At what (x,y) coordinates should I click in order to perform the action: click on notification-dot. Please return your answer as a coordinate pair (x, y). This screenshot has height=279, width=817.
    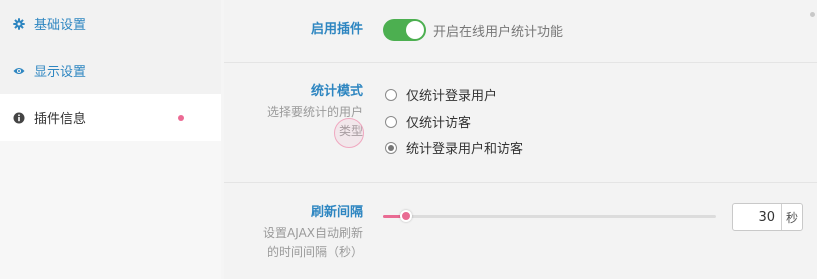
    Looking at the image, I should click on (181, 118).